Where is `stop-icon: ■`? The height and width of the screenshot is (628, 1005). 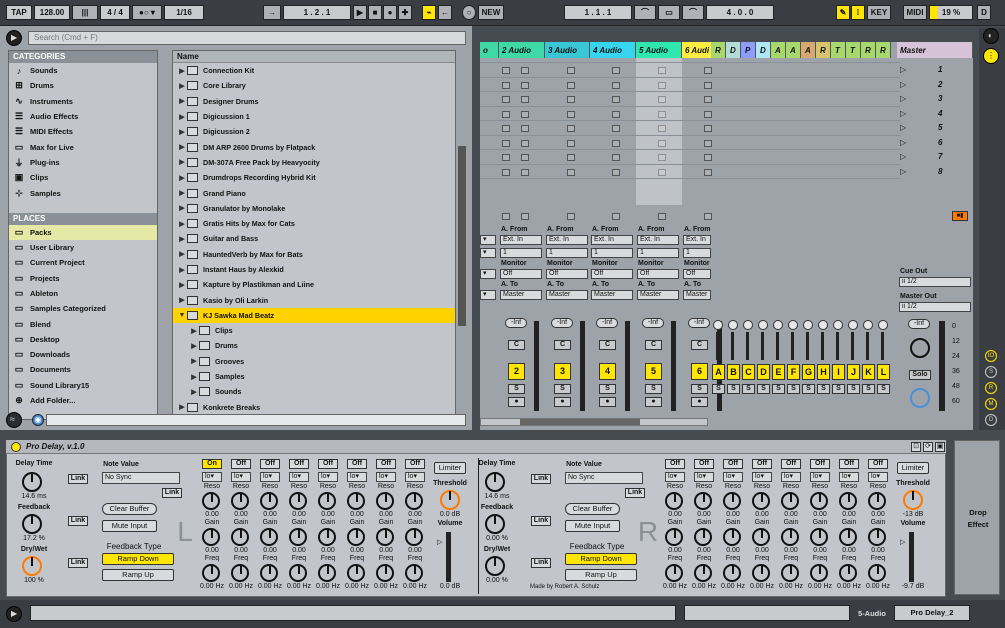
stop-icon: ■ is located at coordinates (375, 12).